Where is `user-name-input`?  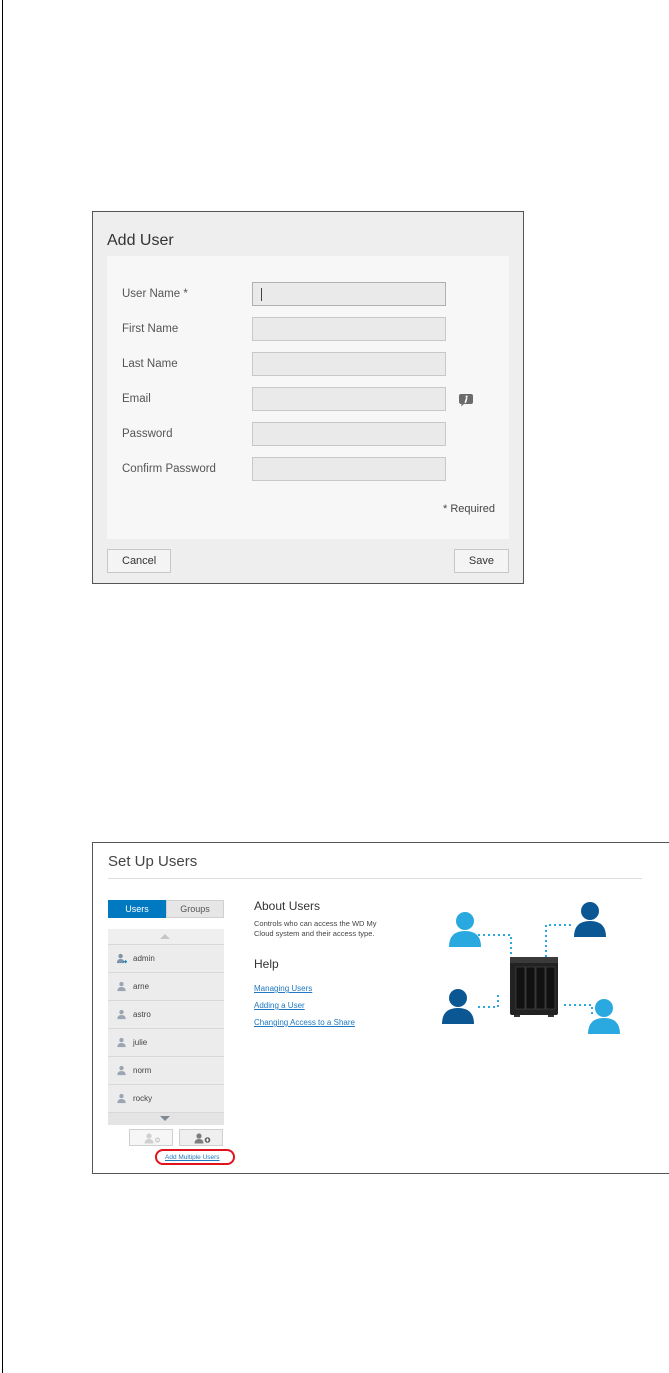 user-name-input is located at coordinates (349, 294).